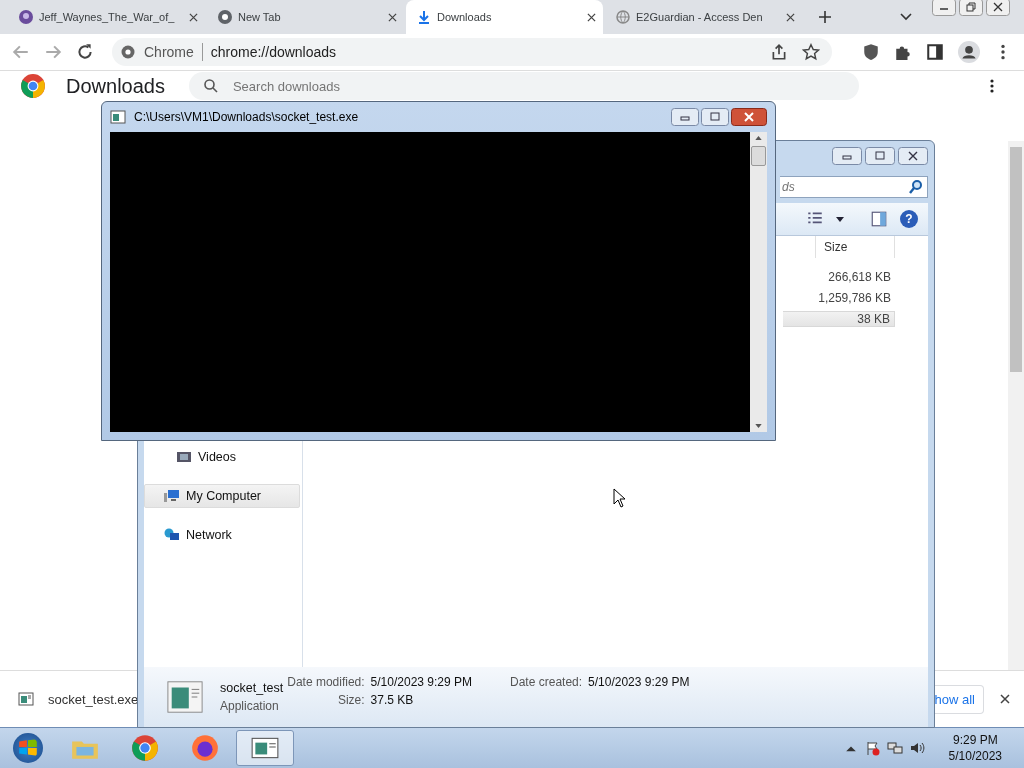 The width and height of the screenshot is (1024, 768). What do you see at coordinates (265, 748) in the screenshot?
I see `taskbar-button` at bounding box center [265, 748].